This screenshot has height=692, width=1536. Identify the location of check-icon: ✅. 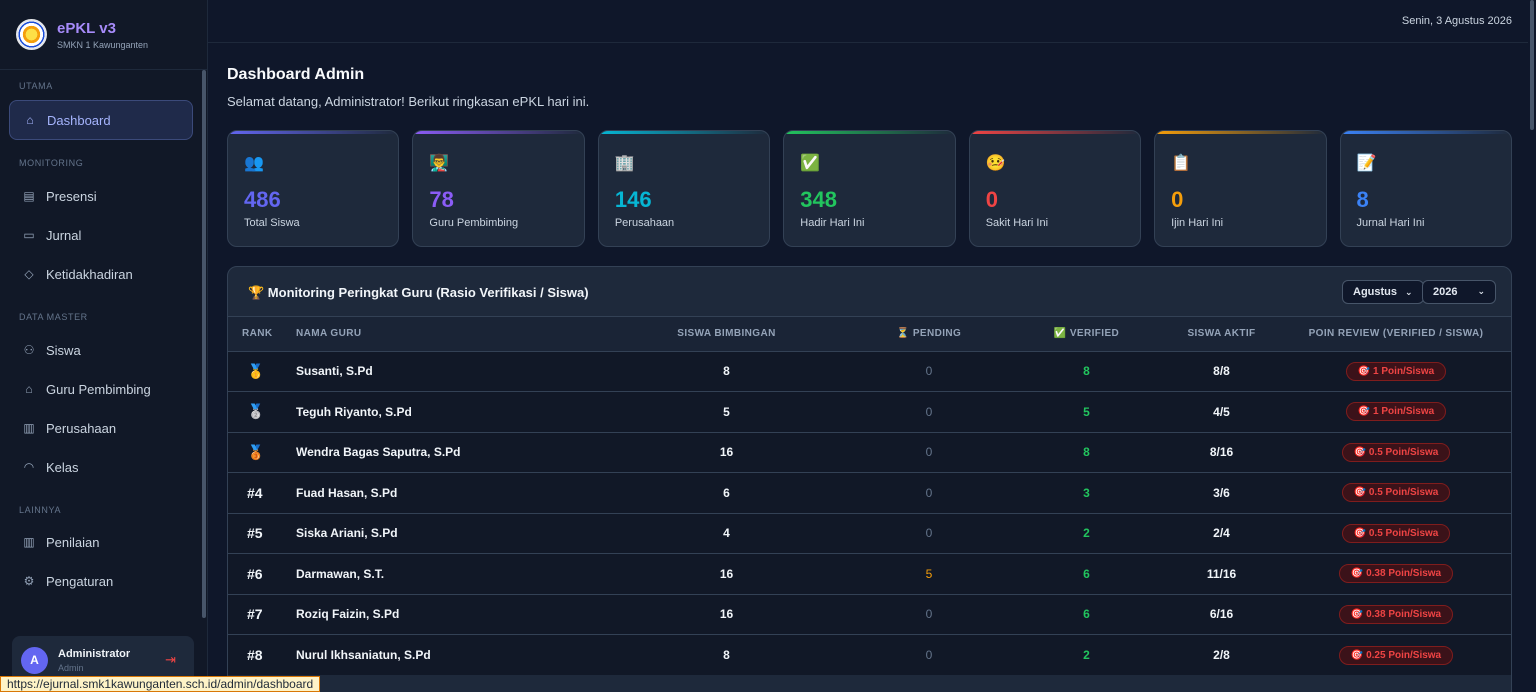
(810, 163).